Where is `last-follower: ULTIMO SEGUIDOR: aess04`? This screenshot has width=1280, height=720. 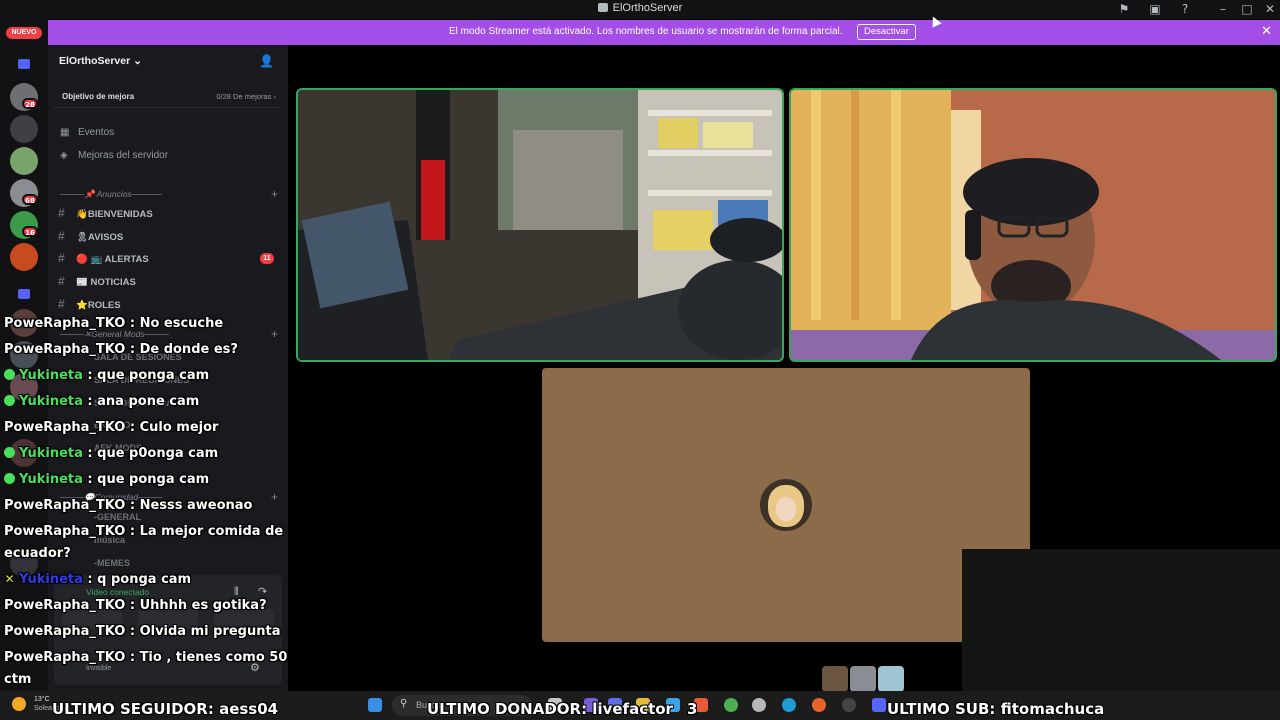 last-follower: ULTIMO SEGUIDOR: aess04 is located at coordinates (165, 709).